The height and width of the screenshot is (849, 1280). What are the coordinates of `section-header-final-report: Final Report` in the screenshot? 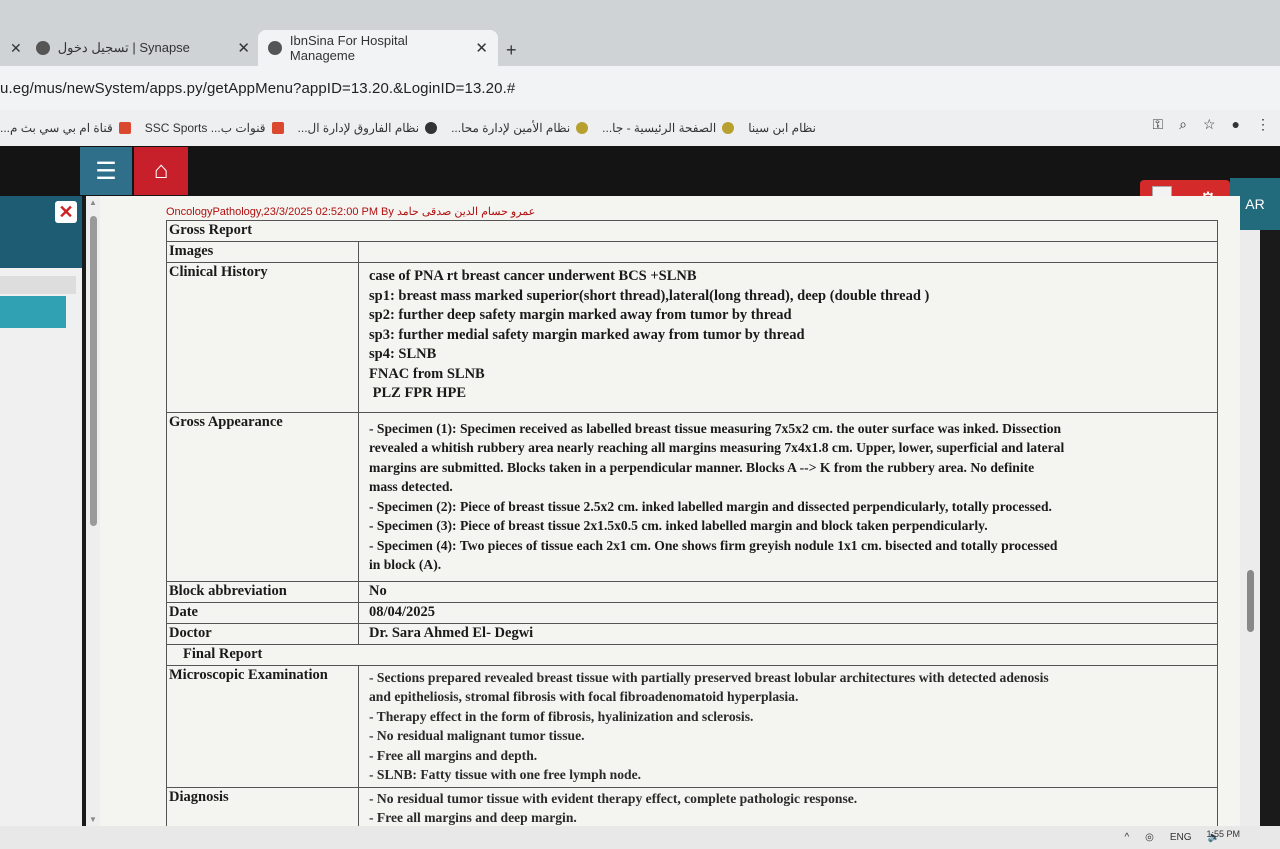 It's located at (692, 654).